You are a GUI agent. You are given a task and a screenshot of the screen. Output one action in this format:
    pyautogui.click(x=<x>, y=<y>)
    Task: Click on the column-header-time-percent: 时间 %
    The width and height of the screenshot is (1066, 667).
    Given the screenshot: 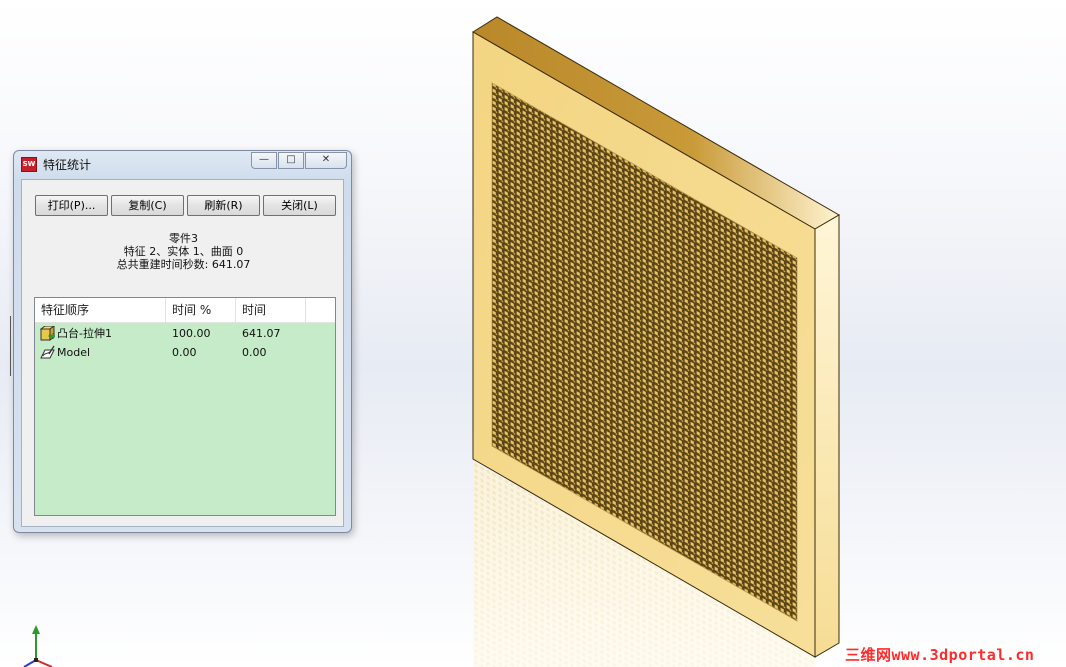 What is the action you would take?
    pyautogui.click(x=201, y=310)
    